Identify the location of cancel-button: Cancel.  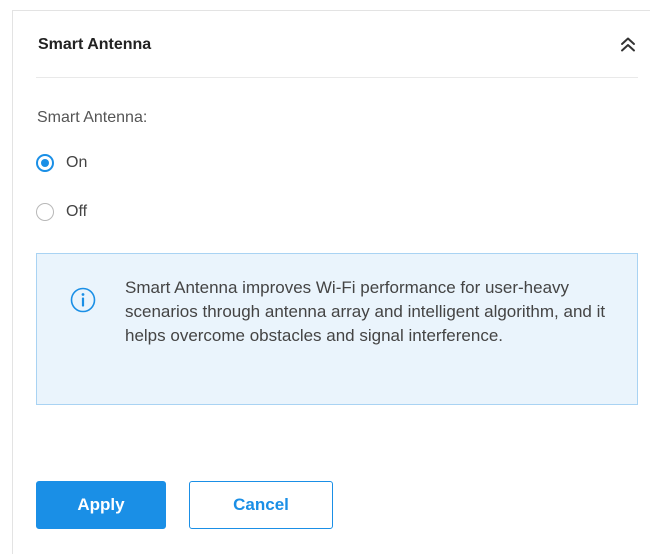
(261, 505).